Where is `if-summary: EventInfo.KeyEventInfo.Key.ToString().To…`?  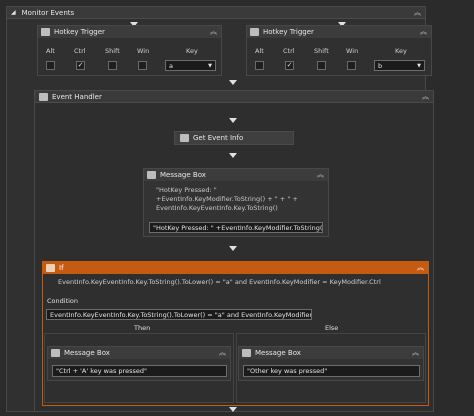
if-summary: EventInfo.KeyEventInfo.Key.ToString().To… is located at coordinates (219, 282).